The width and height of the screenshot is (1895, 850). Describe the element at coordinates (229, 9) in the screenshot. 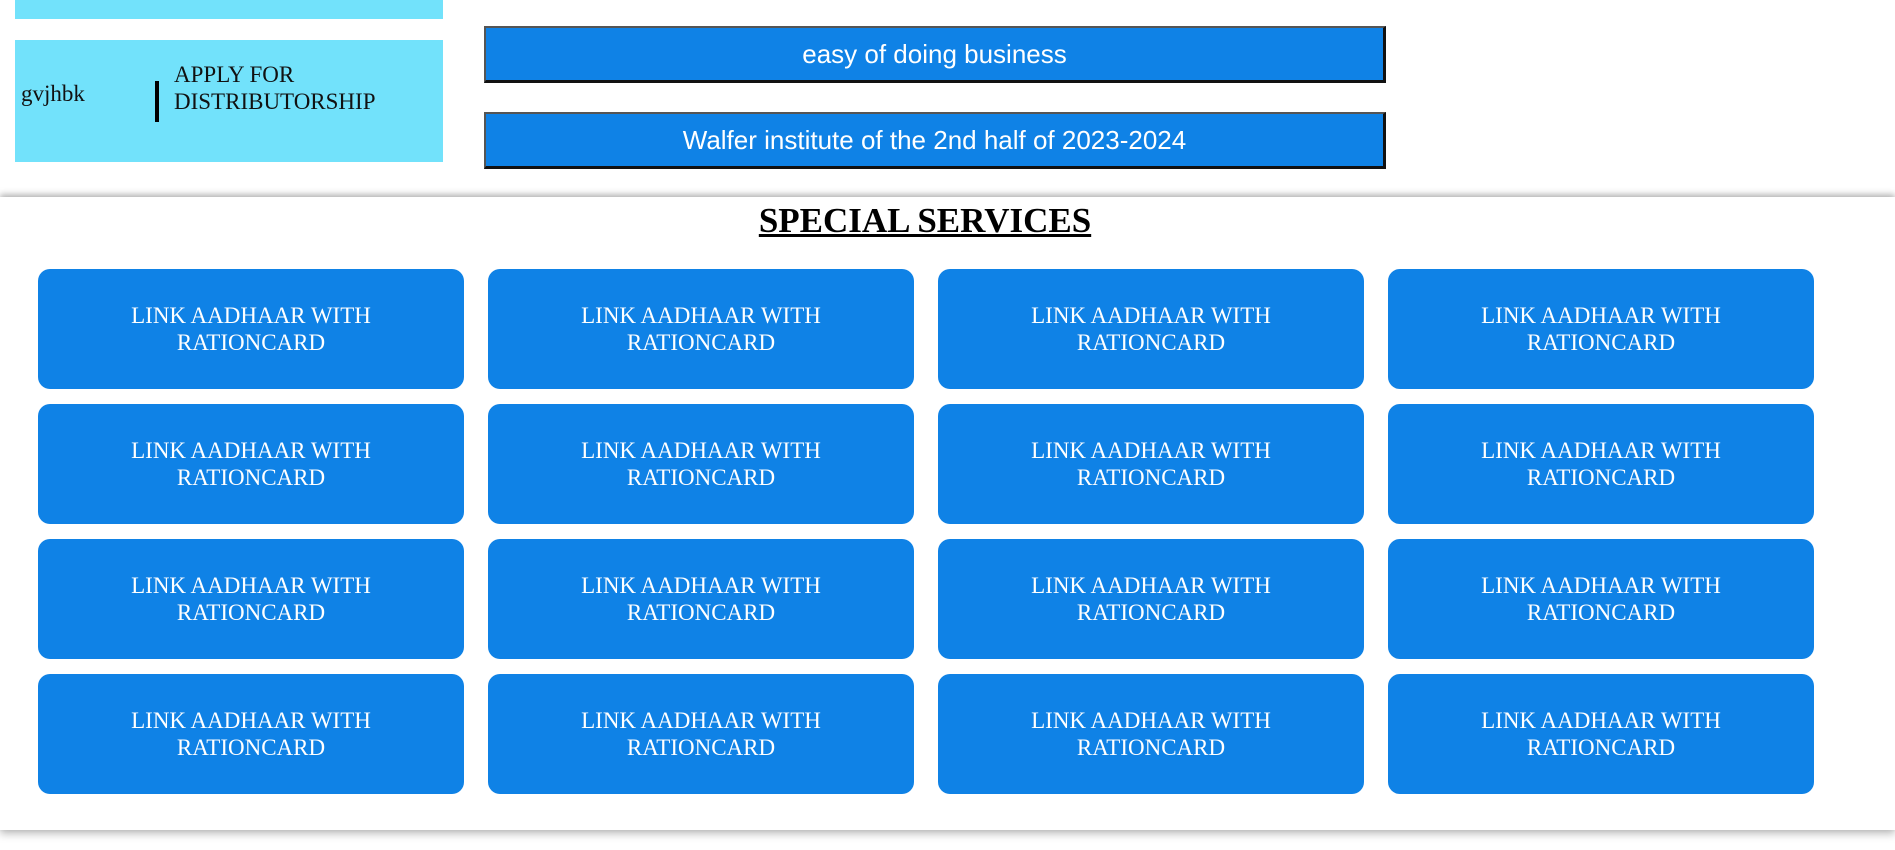

I see `top-cyan-strip` at that location.